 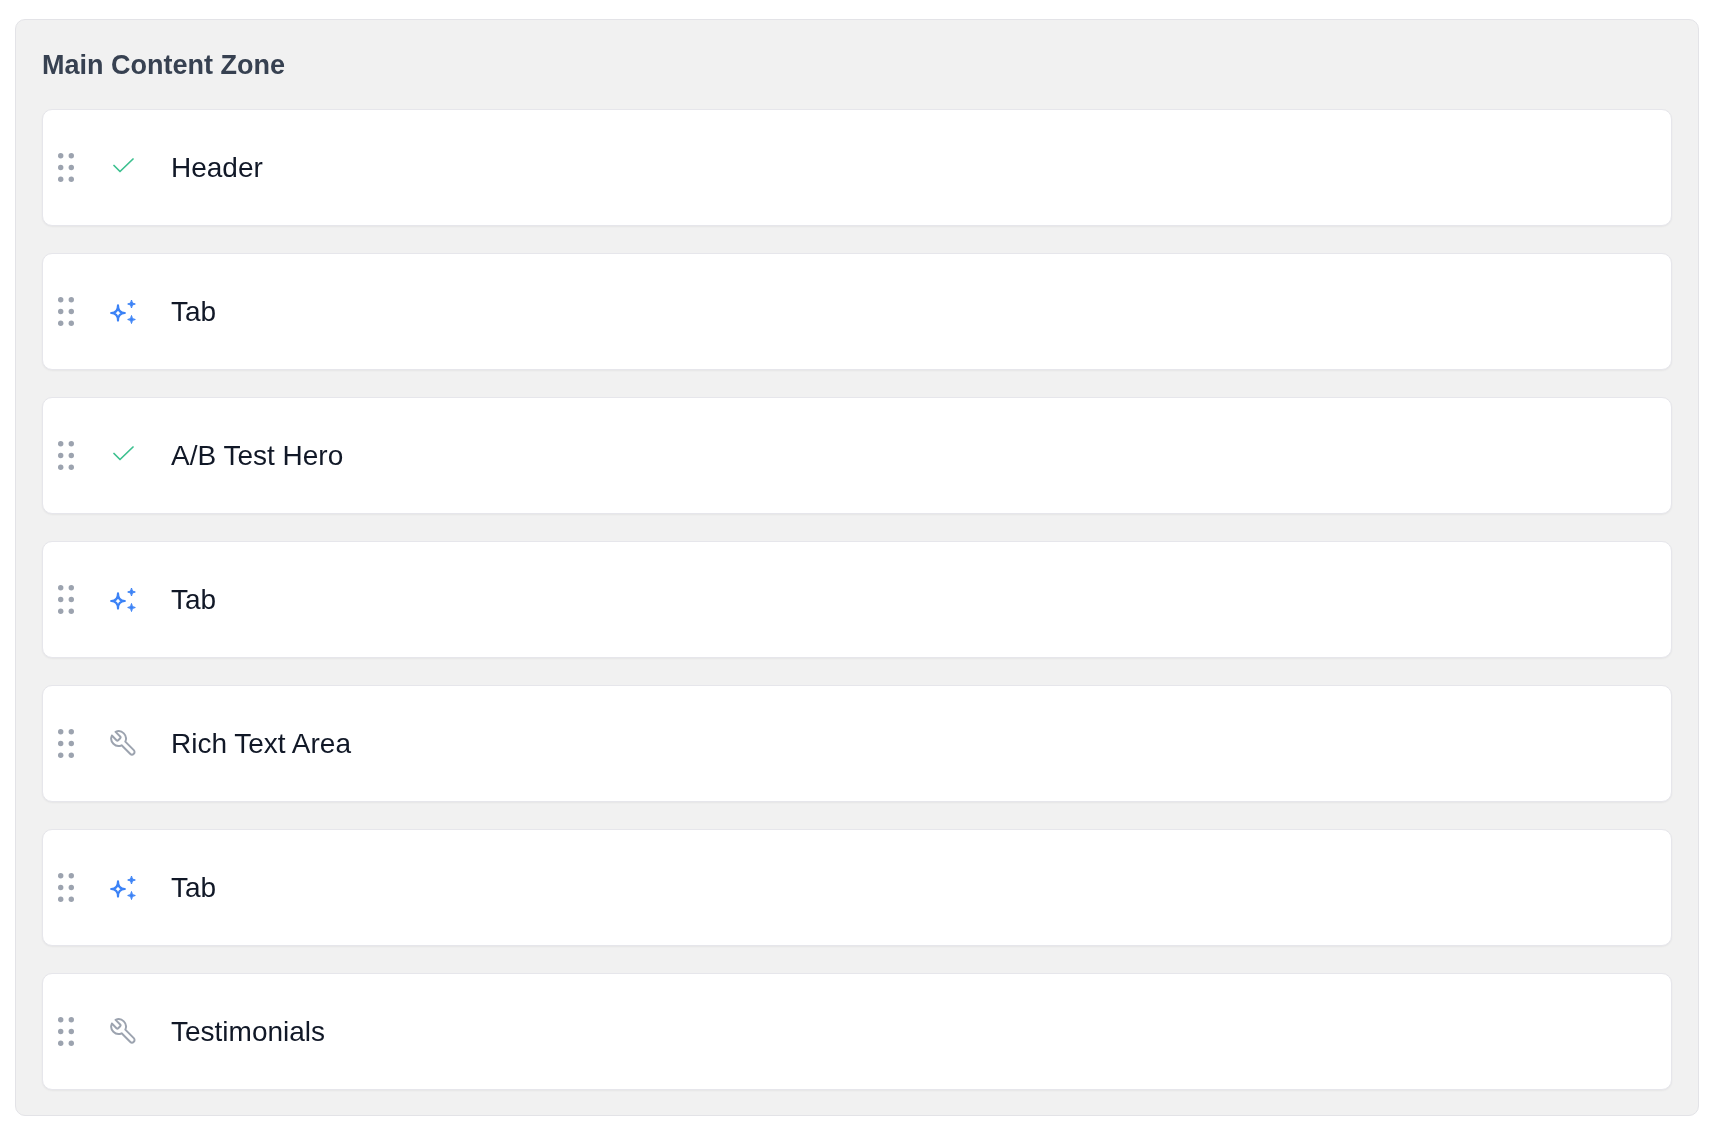 I want to click on block-label: Rich Text Area, so click(x=261, y=743).